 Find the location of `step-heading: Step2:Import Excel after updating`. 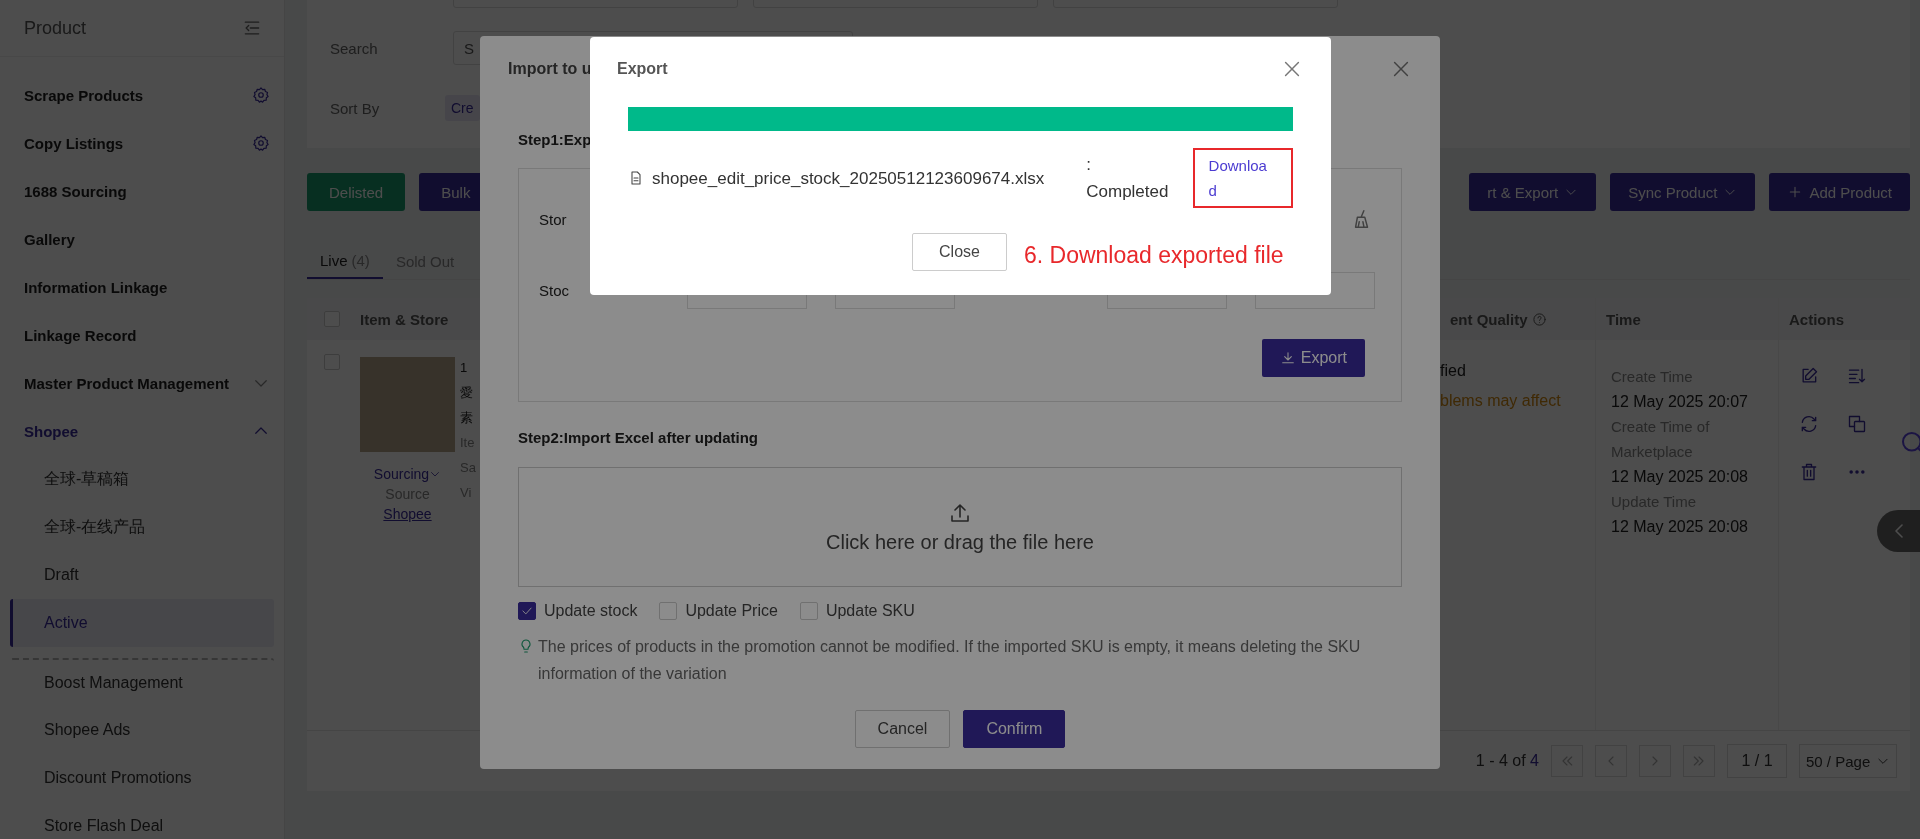

step-heading: Step2:Import Excel after updating is located at coordinates (639, 438).